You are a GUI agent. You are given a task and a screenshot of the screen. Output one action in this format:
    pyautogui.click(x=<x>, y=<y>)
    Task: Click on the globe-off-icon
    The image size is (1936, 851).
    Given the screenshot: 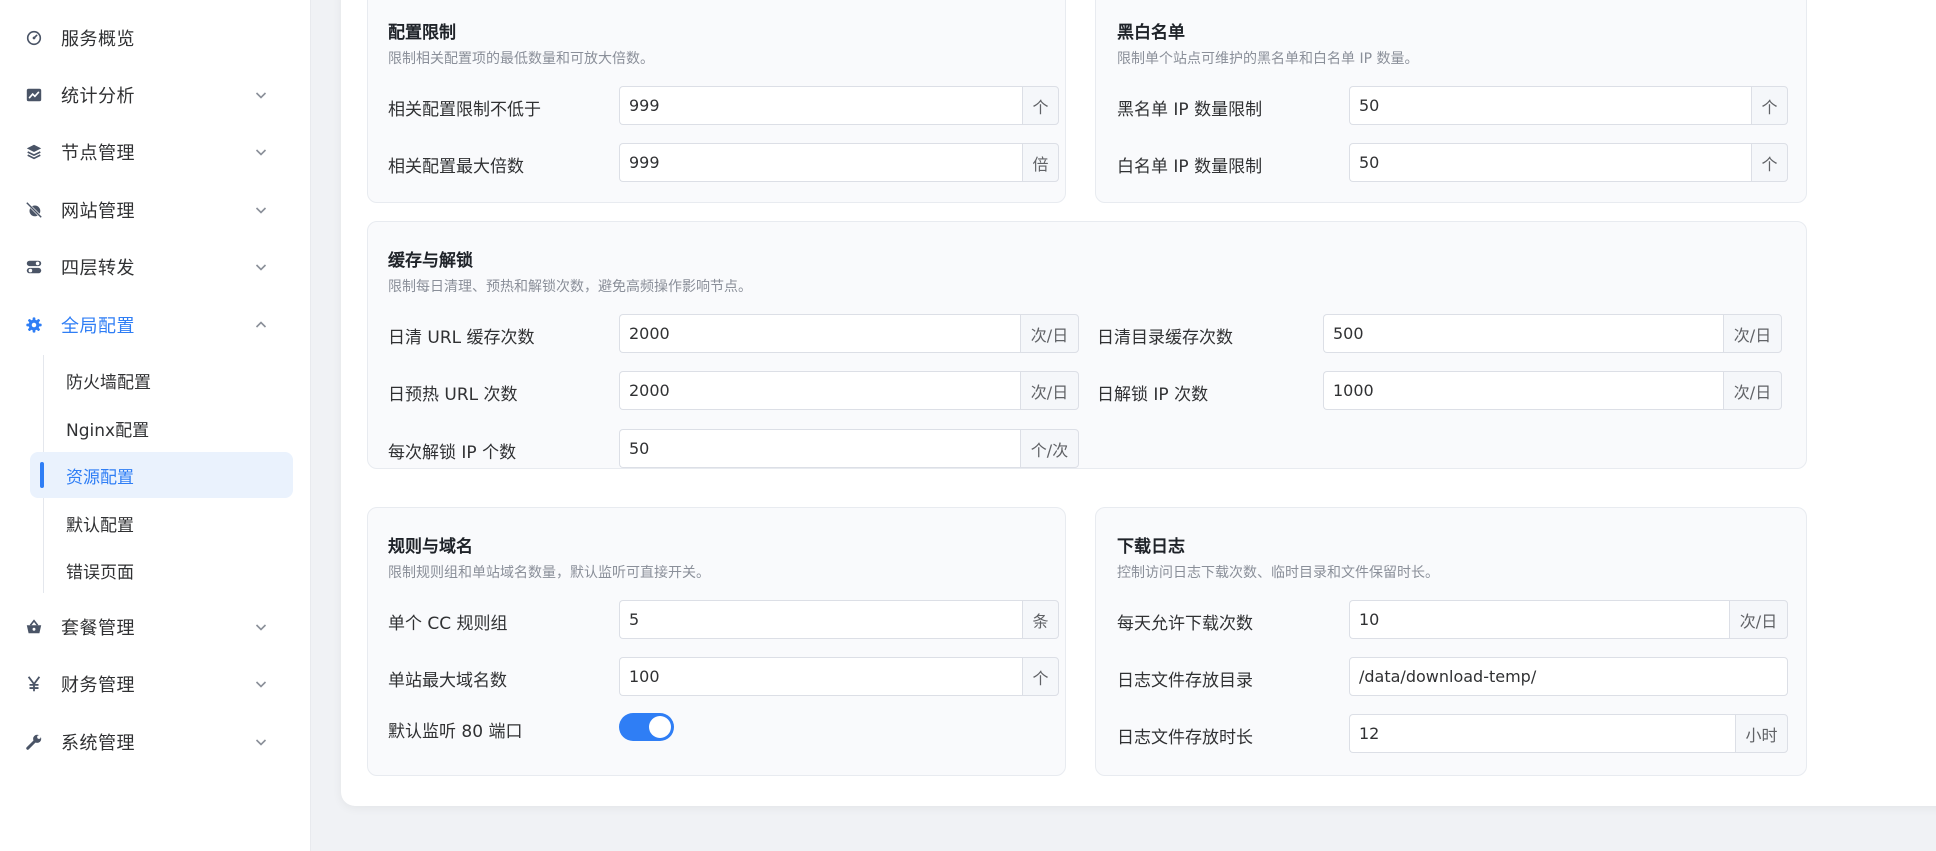 What is the action you would take?
    pyautogui.click(x=34, y=210)
    